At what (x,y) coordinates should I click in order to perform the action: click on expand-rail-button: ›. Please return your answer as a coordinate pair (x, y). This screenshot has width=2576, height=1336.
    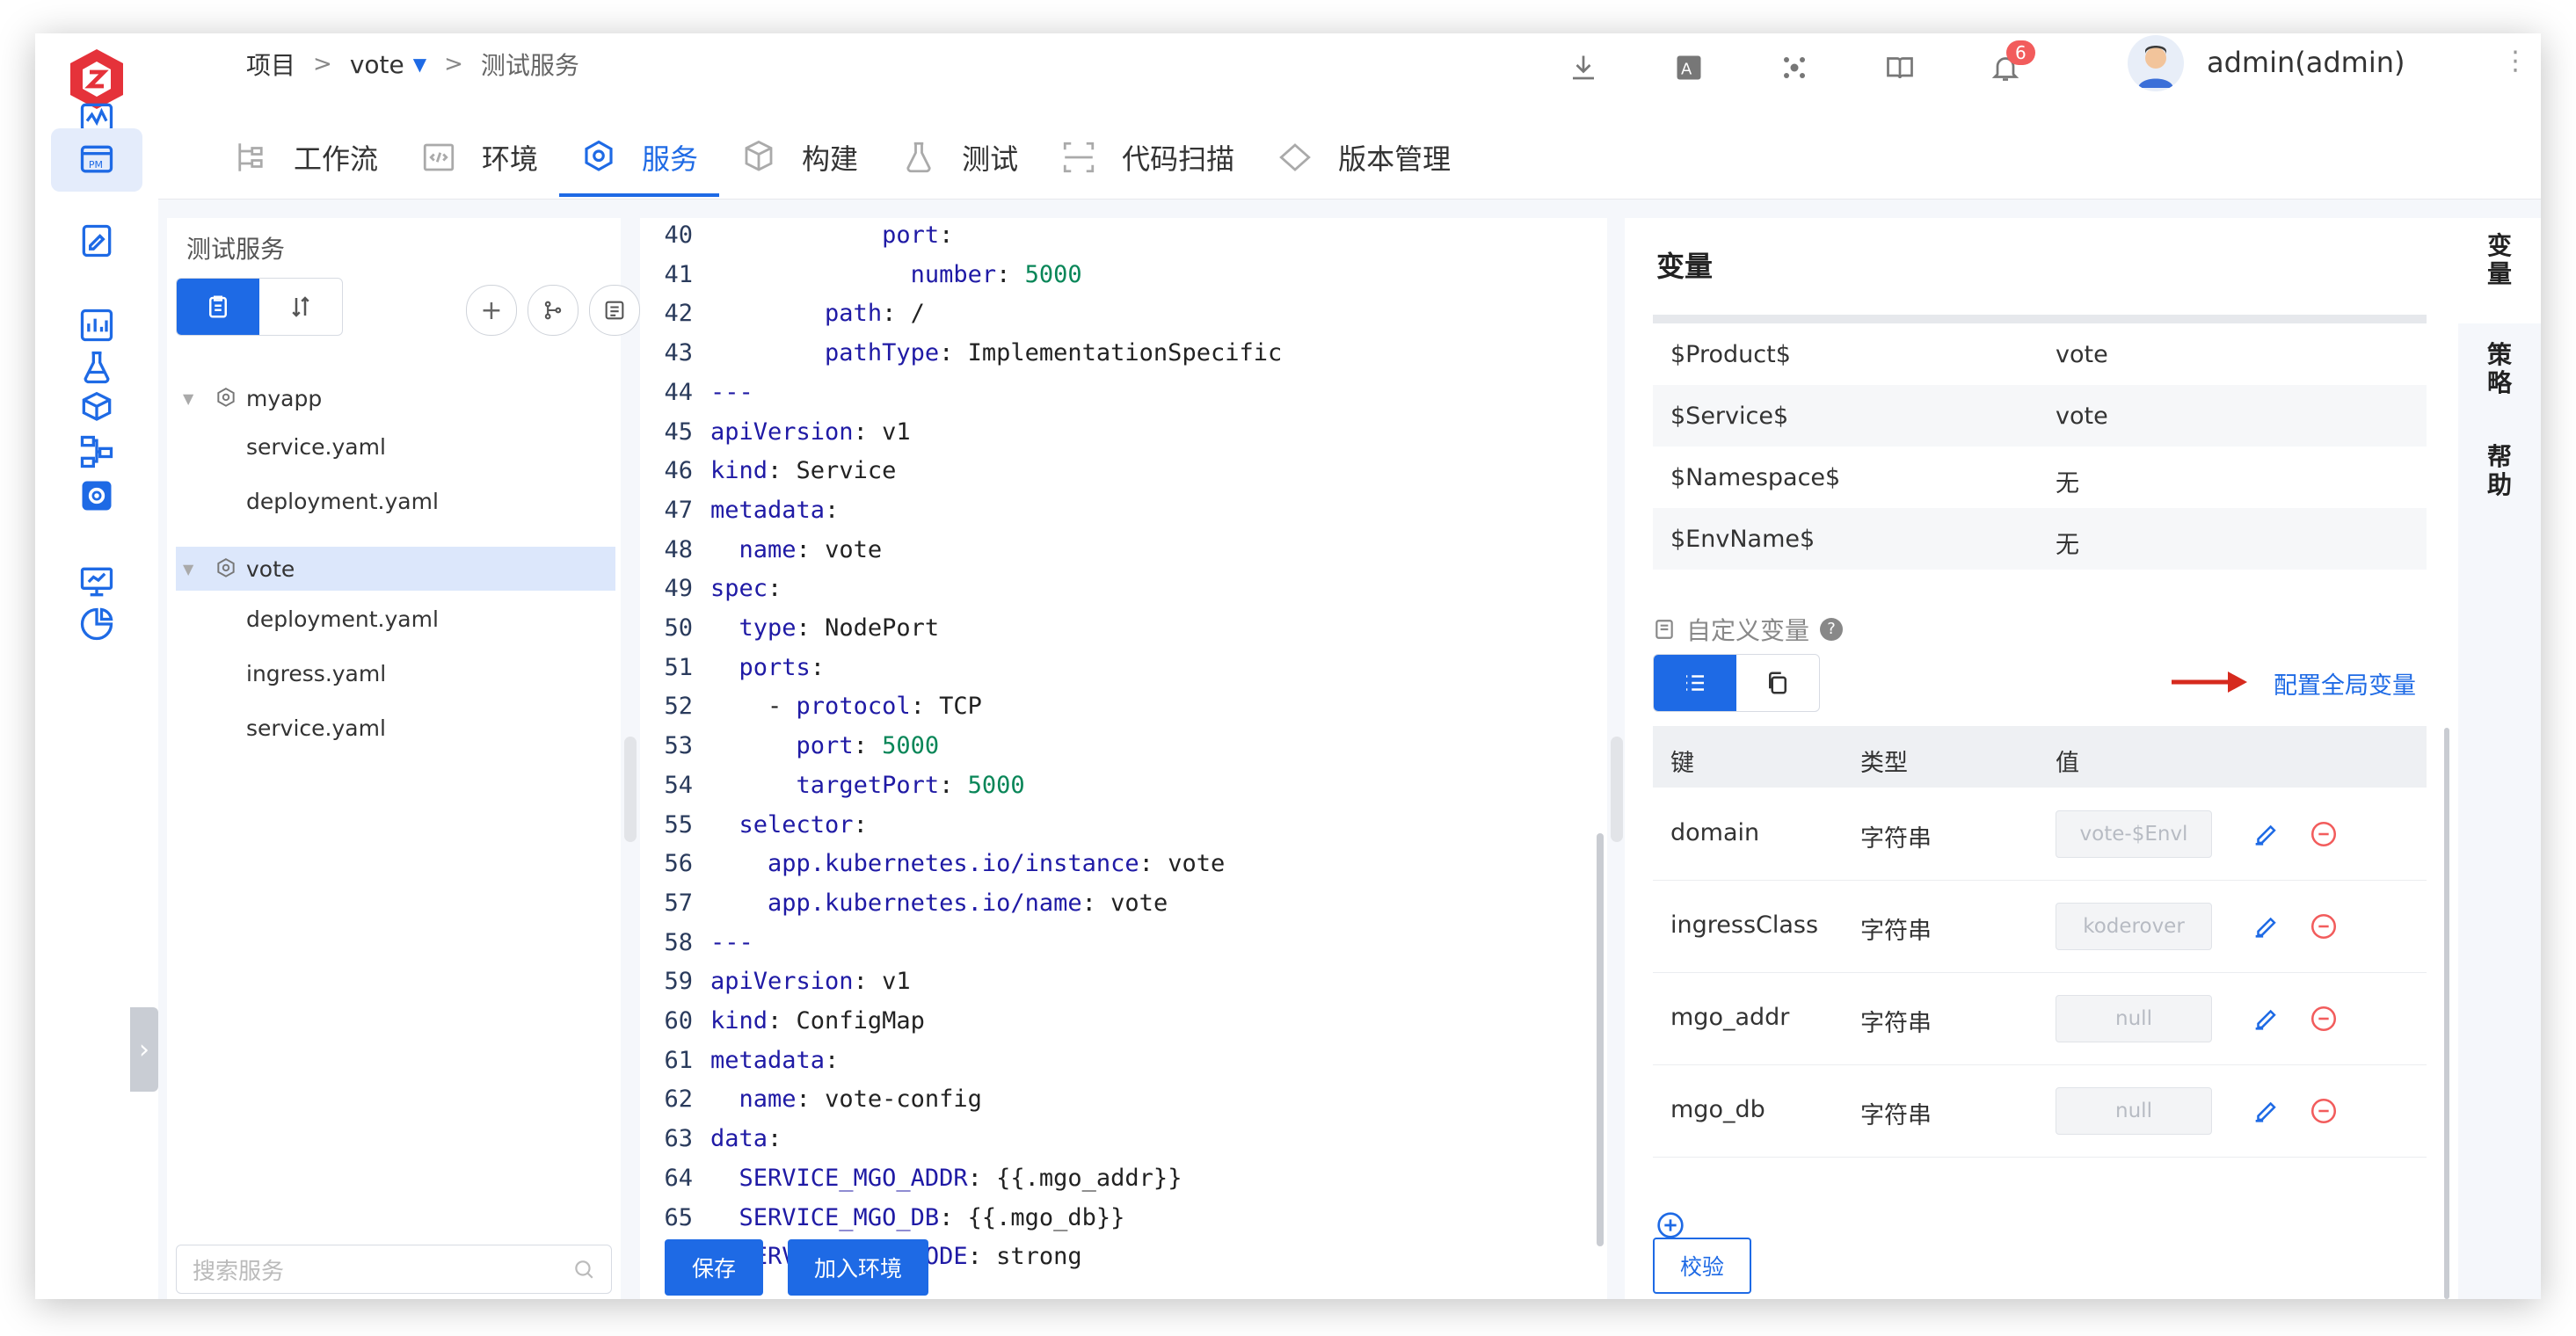
    Looking at the image, I should click on (144, 1049).